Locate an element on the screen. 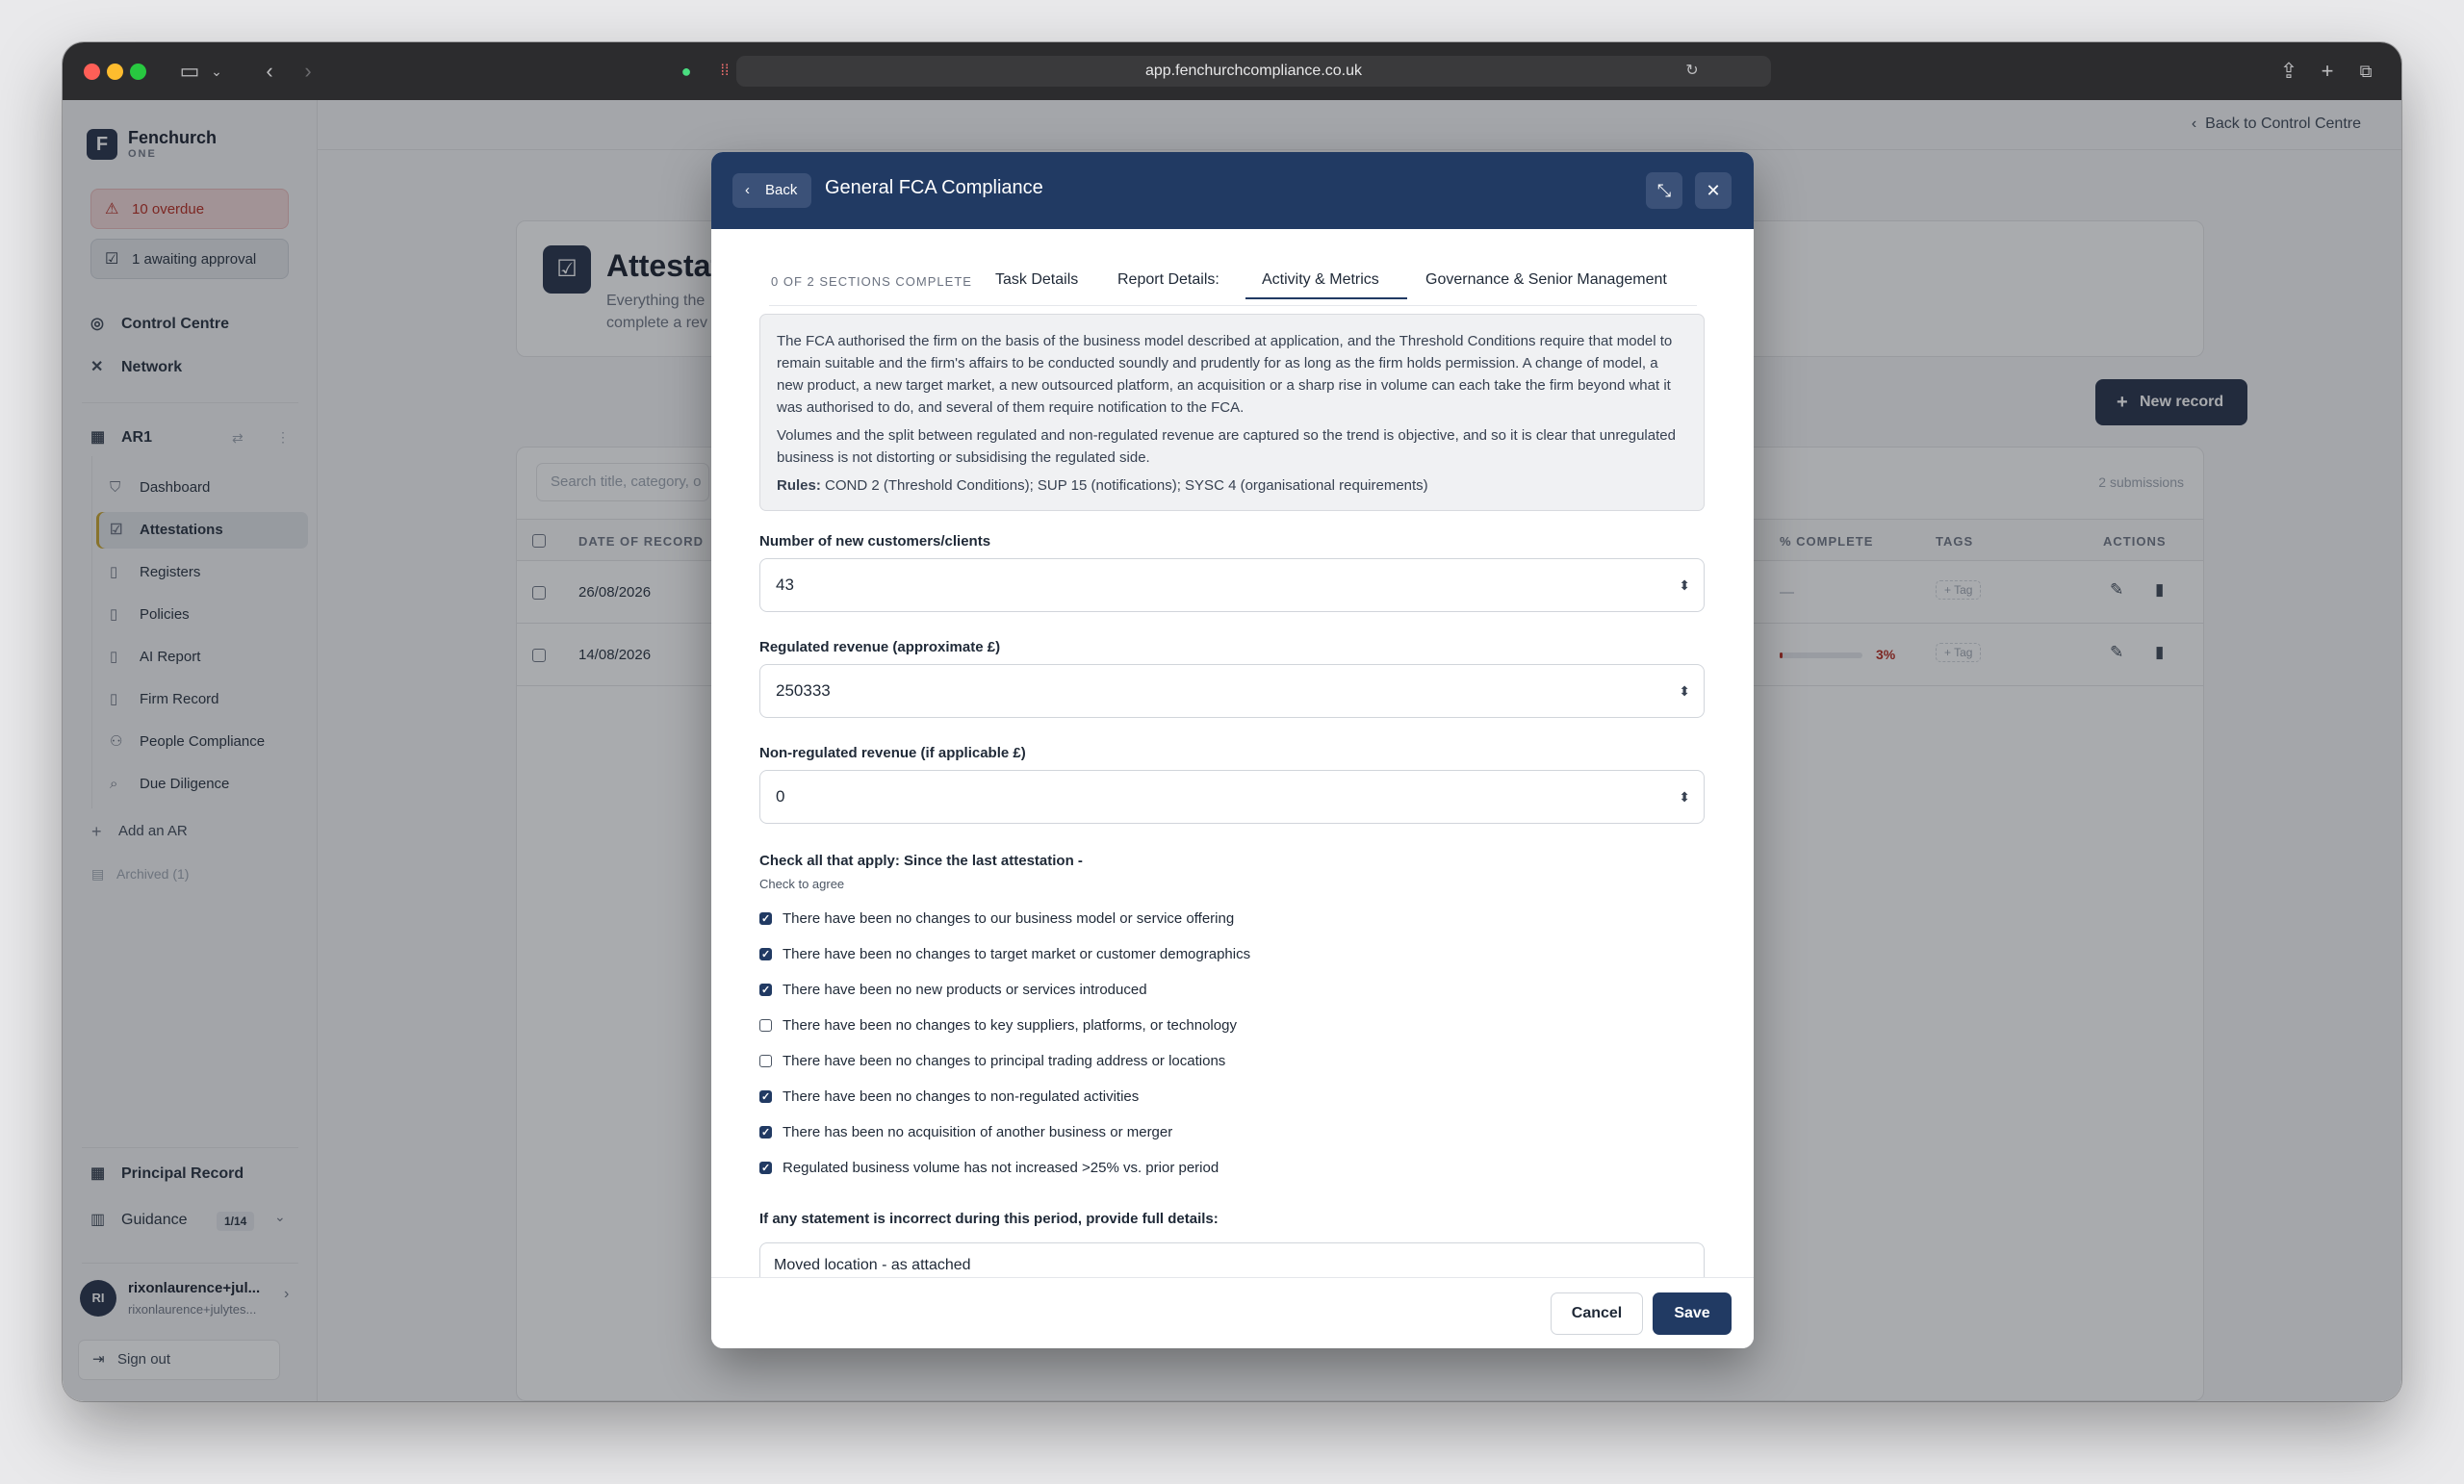 This screenshot has width=2464, height=1484. customers-number-input: 43 ⬍ is located at coordinates (1232, 585).